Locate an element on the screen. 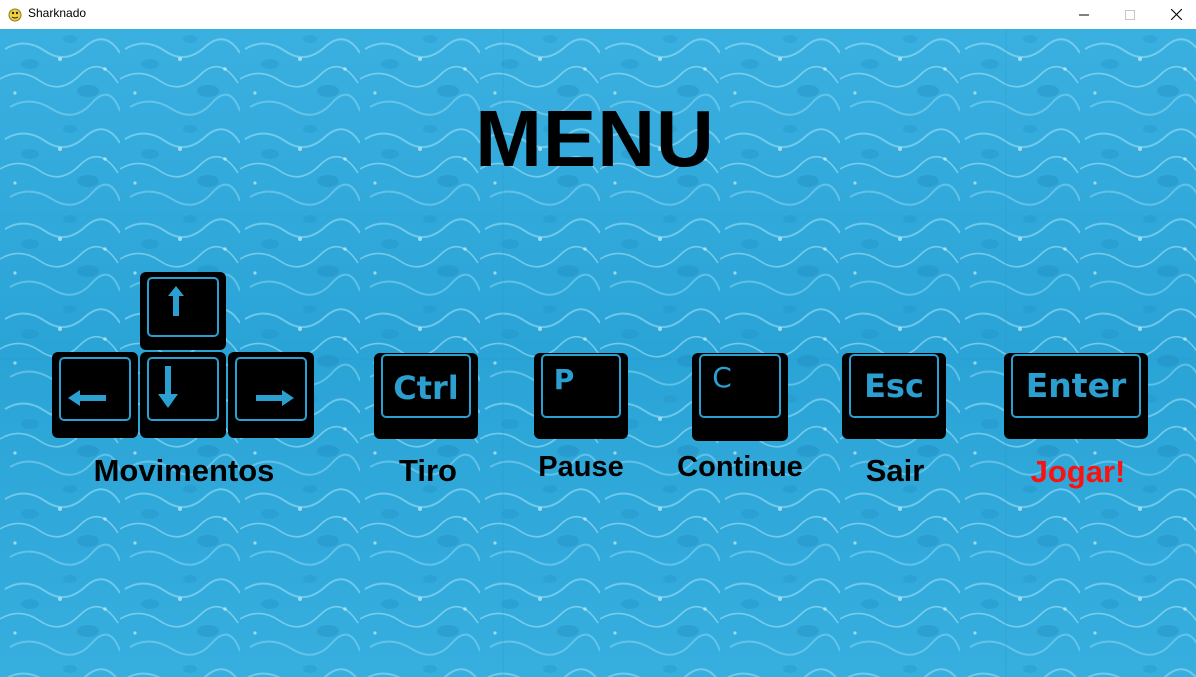 Image resolution: width=1196 pixels, height=677 pixels. label-movimentos: Movimentos is located at coordinates (184, 470).